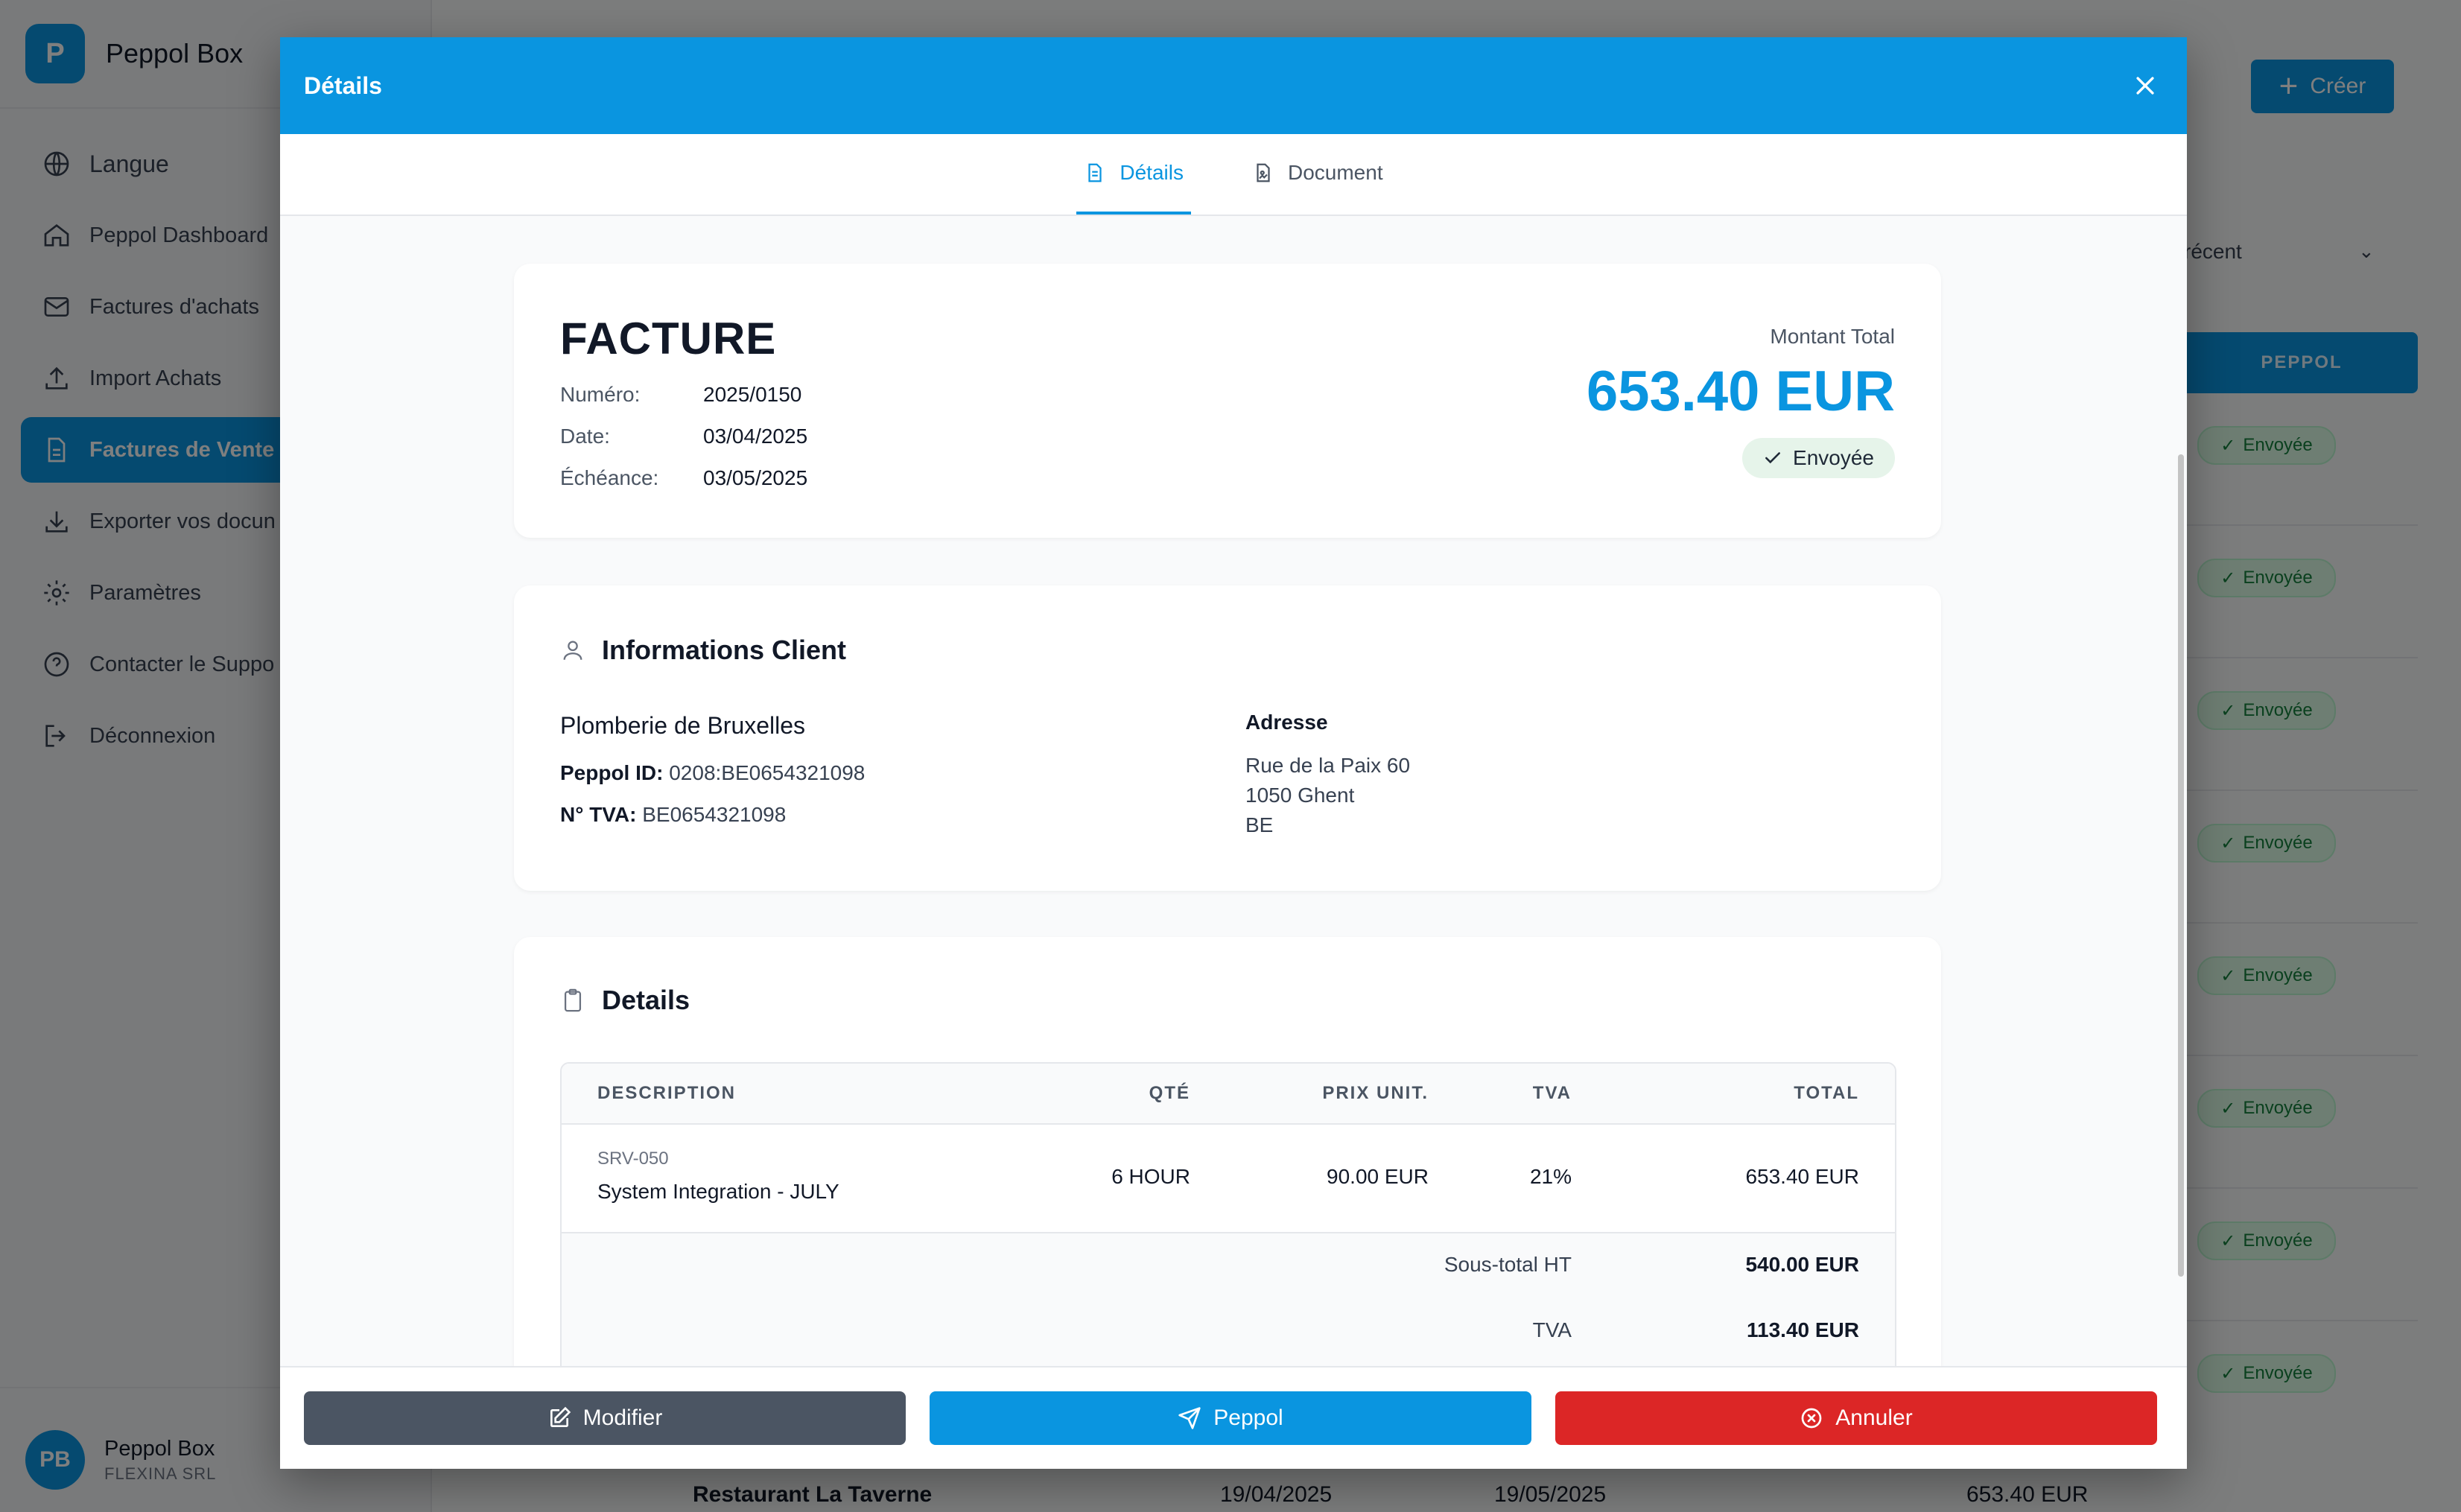  What do you see at coordinates (1328, 765) in the screenshot?
I see `address-line: Rue de la Paix 60` at bounding box center [1328, 765].